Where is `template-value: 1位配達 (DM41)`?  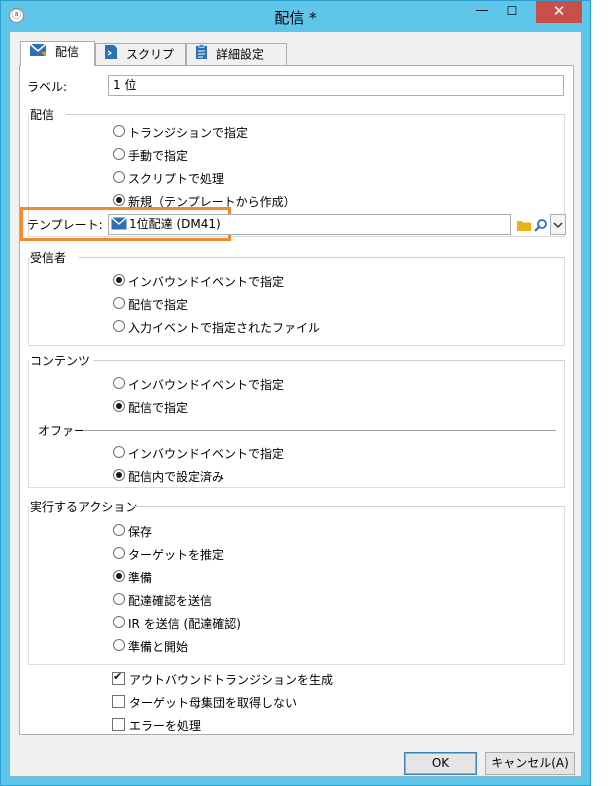 template-value: 1位配達 (DM41) is located at coordinates (175, 224).